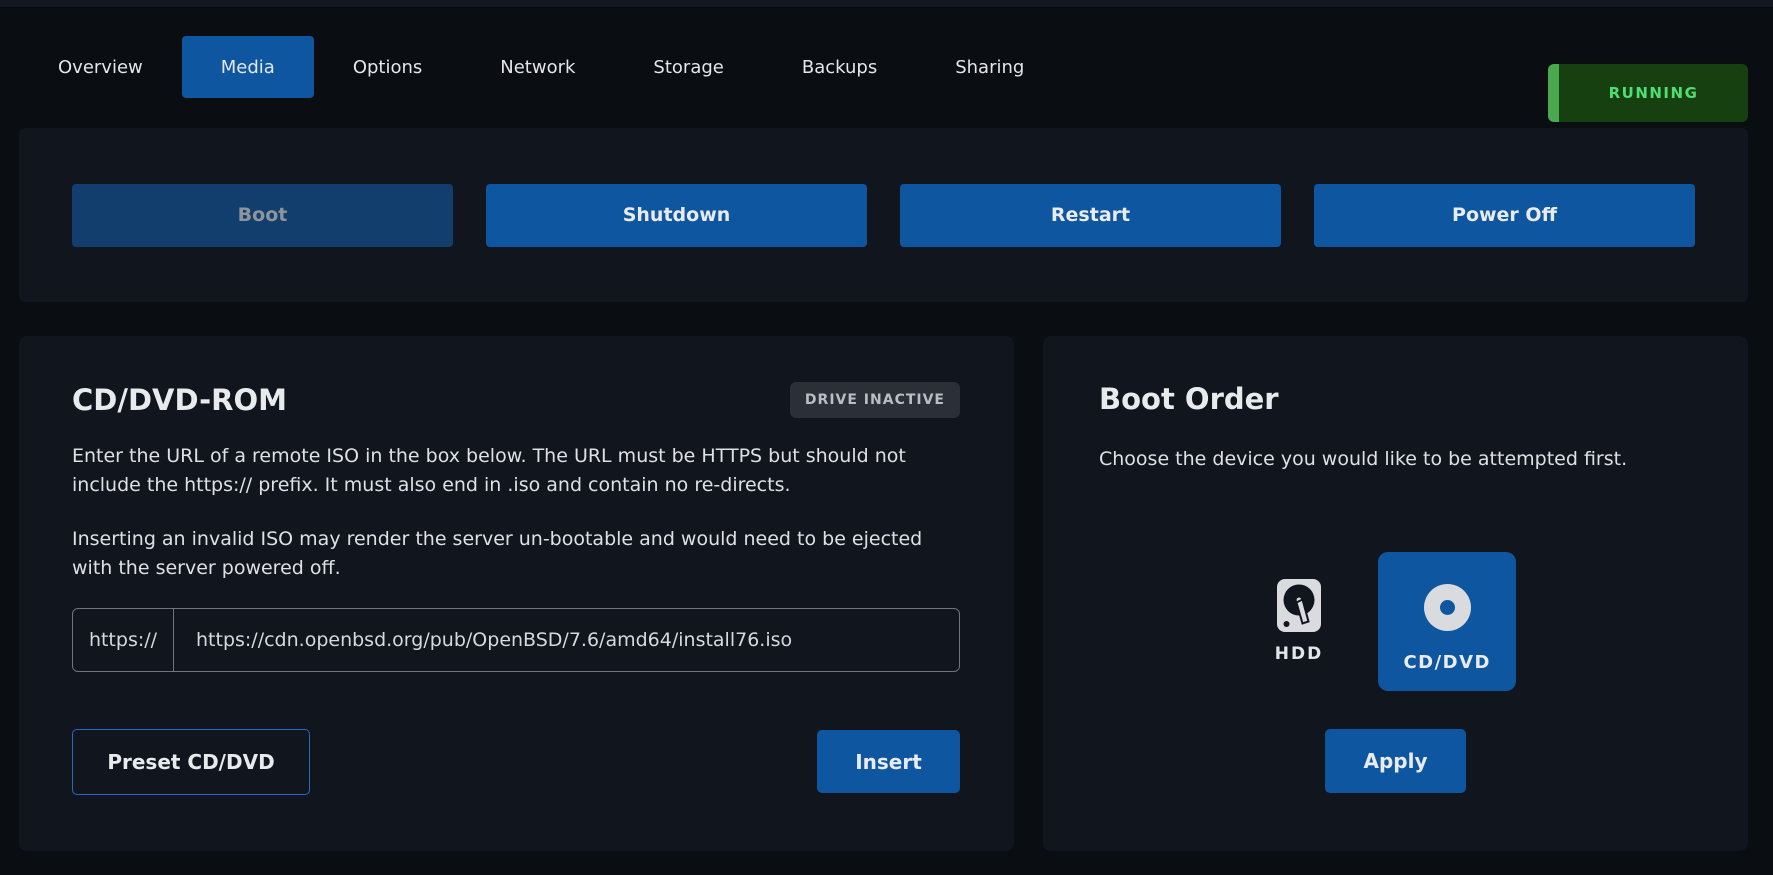 This screenshot has height=875, width=1773. I want to click on iso-url-input, so click(566, 639).